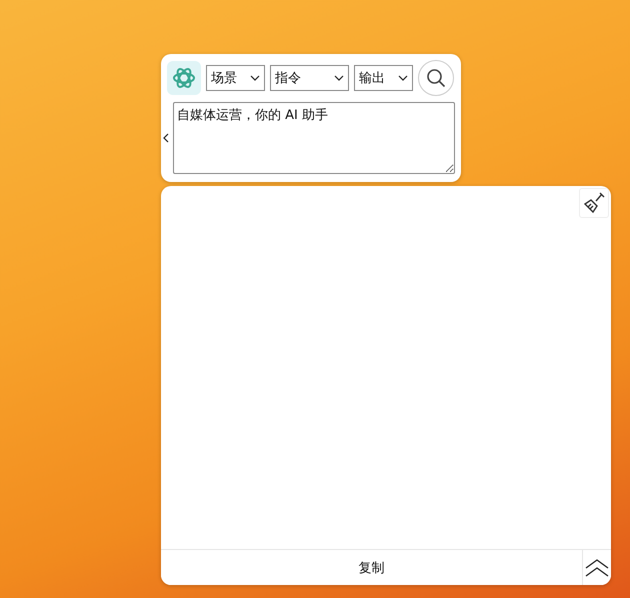 The image size is (630, 598). I want to click on prompt-input: 自媒体运营，你的 AI 助手, so click(314, 138).